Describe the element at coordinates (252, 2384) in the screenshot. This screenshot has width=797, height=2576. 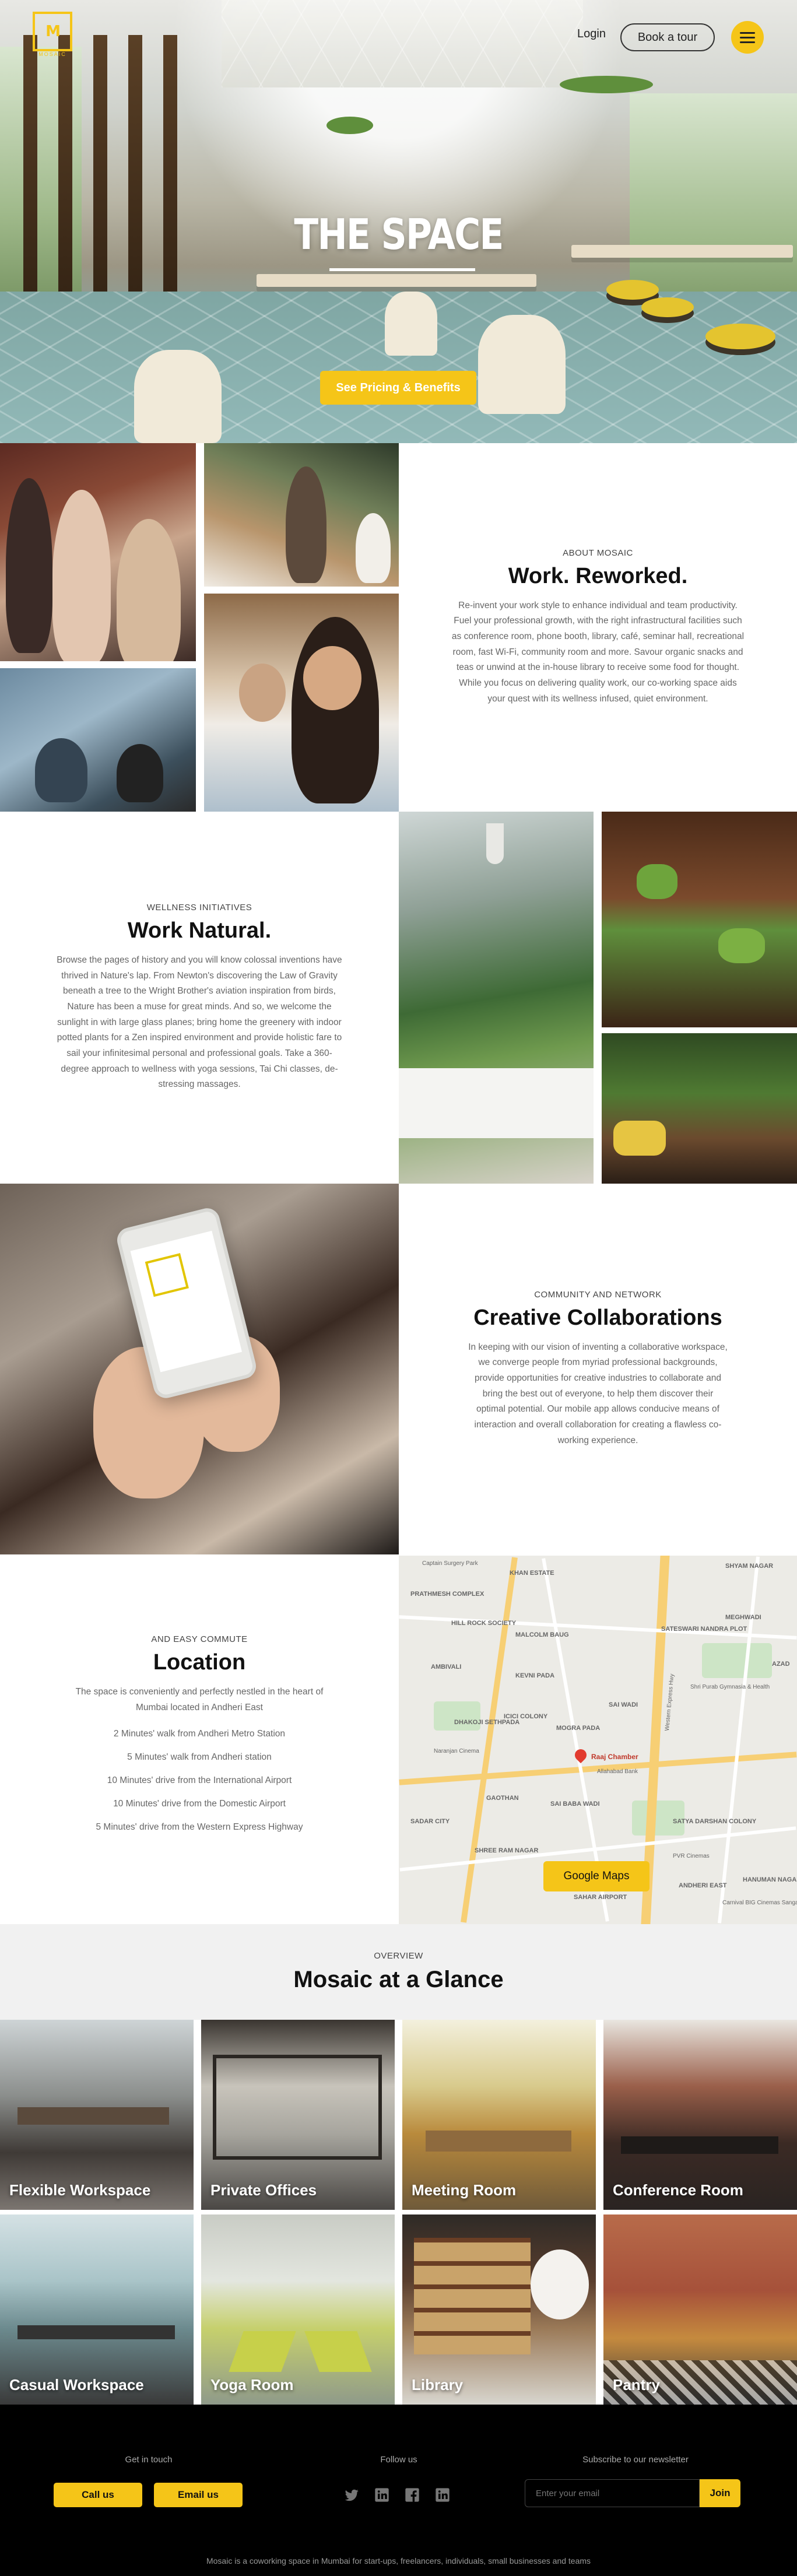
I see `tile-caption: Yoga Room` at that location.